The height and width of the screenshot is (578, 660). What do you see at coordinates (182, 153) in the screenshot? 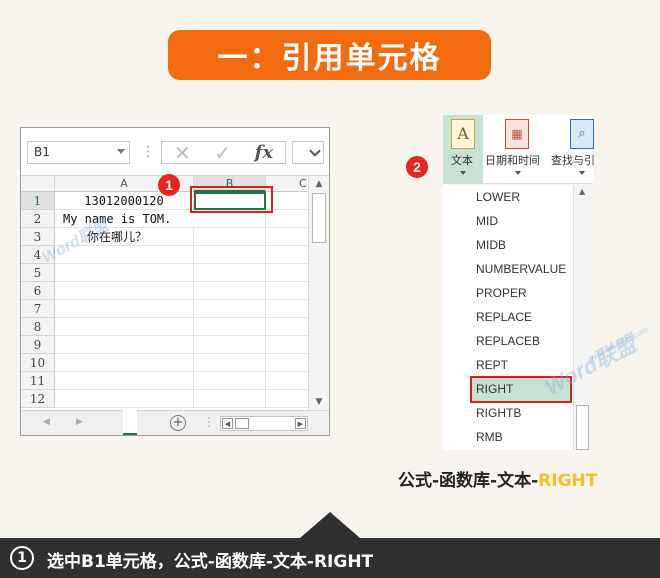
I see `cancel-icon: ✕` at bounding box center [182, 153].